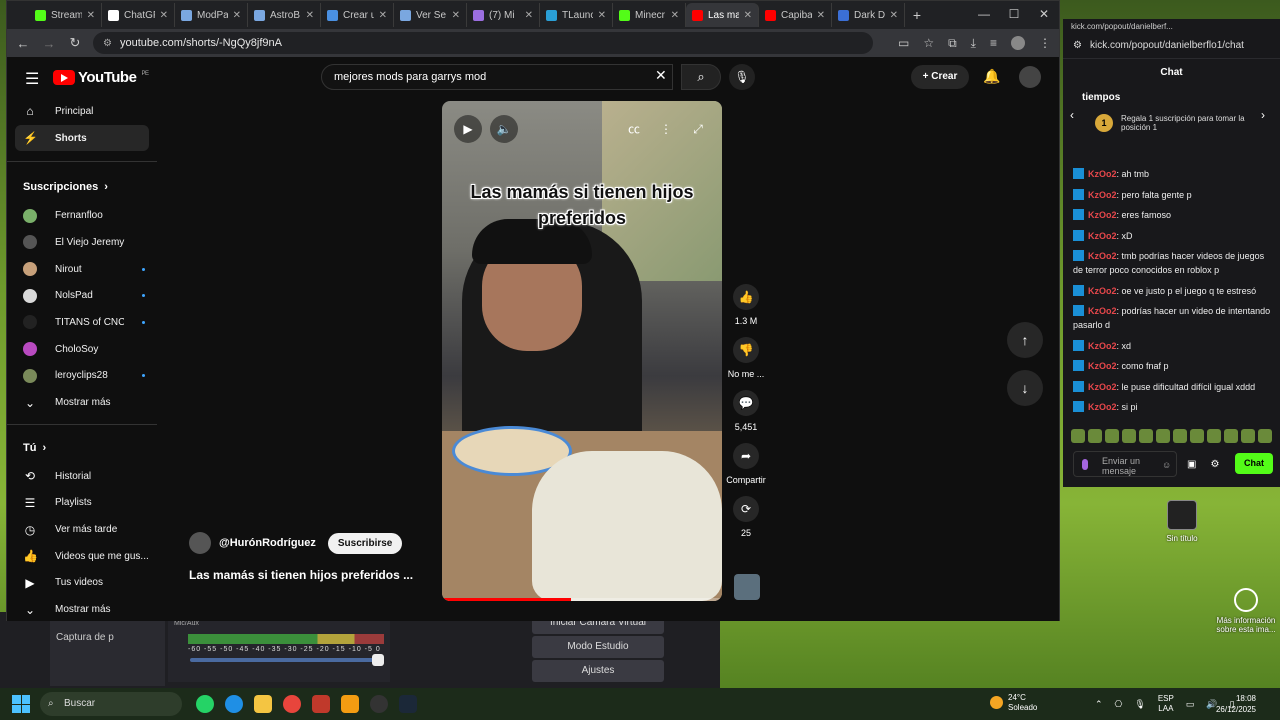 The height and width of the screenshot is (720, 1280). What do you see at coordinates (379, 704) in the screenshot?
I see `obs-icon` at bounding box center [379, 704].